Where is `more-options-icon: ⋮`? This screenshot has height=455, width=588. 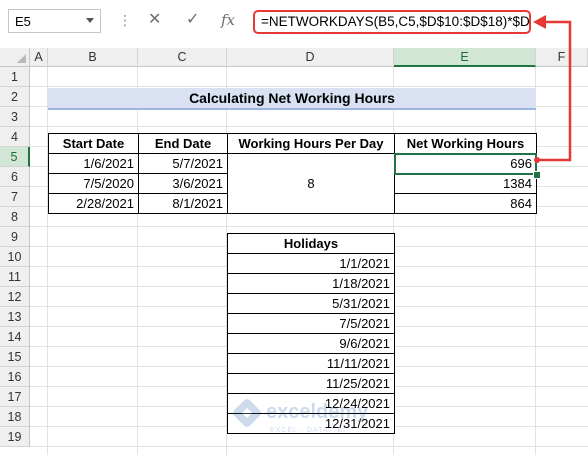
more-options-icon: ⋮ is located at coordinates (125, 20).